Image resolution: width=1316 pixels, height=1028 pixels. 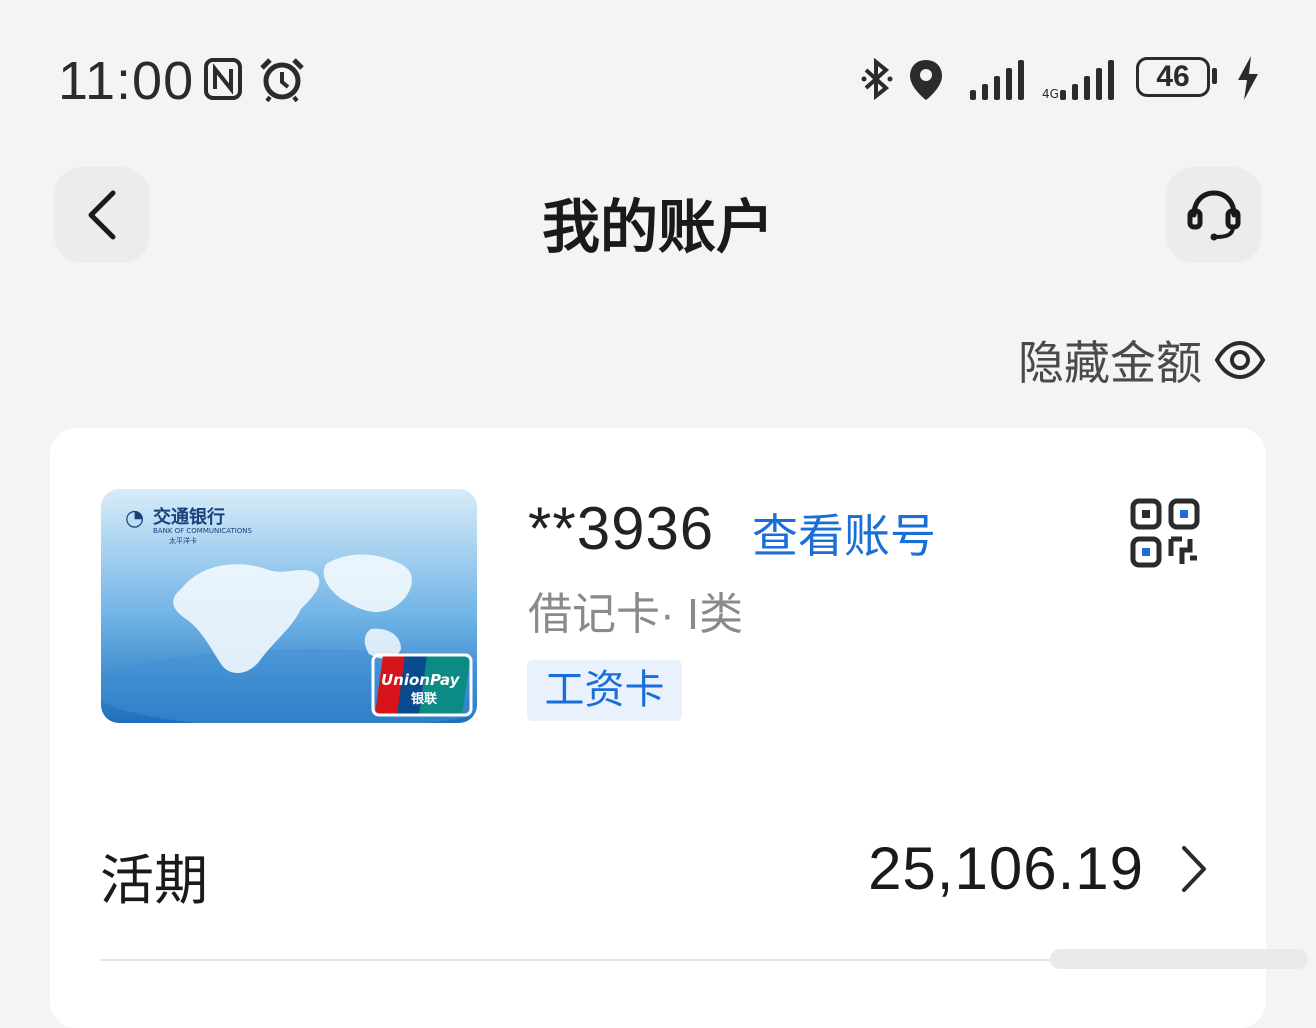 What do you see at coordinates (604, 690) in the screenshot?
I see `salary-card-tag: 工资卡` at bounding box center [604, 690].